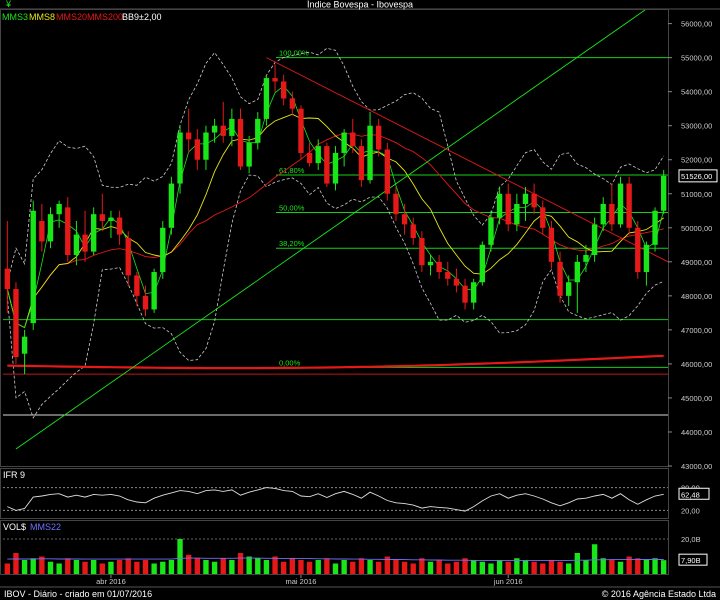  What do you see at coordinates (105, 17) in the screenshot?
I see `legend-mms200: MMS200` at bounding box center [105, 17].